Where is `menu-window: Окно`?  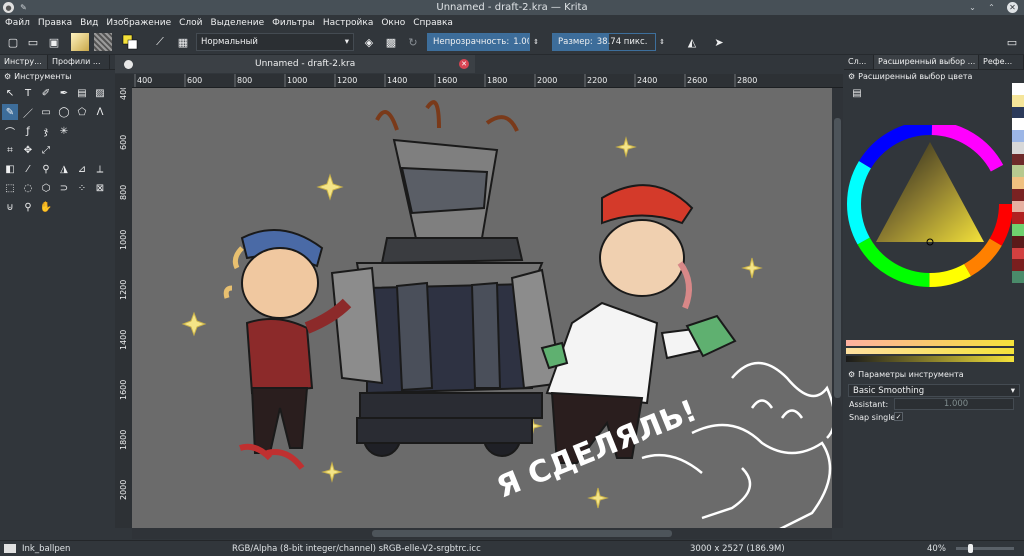
menu-window: Окно is located at coordinates (393, 23).